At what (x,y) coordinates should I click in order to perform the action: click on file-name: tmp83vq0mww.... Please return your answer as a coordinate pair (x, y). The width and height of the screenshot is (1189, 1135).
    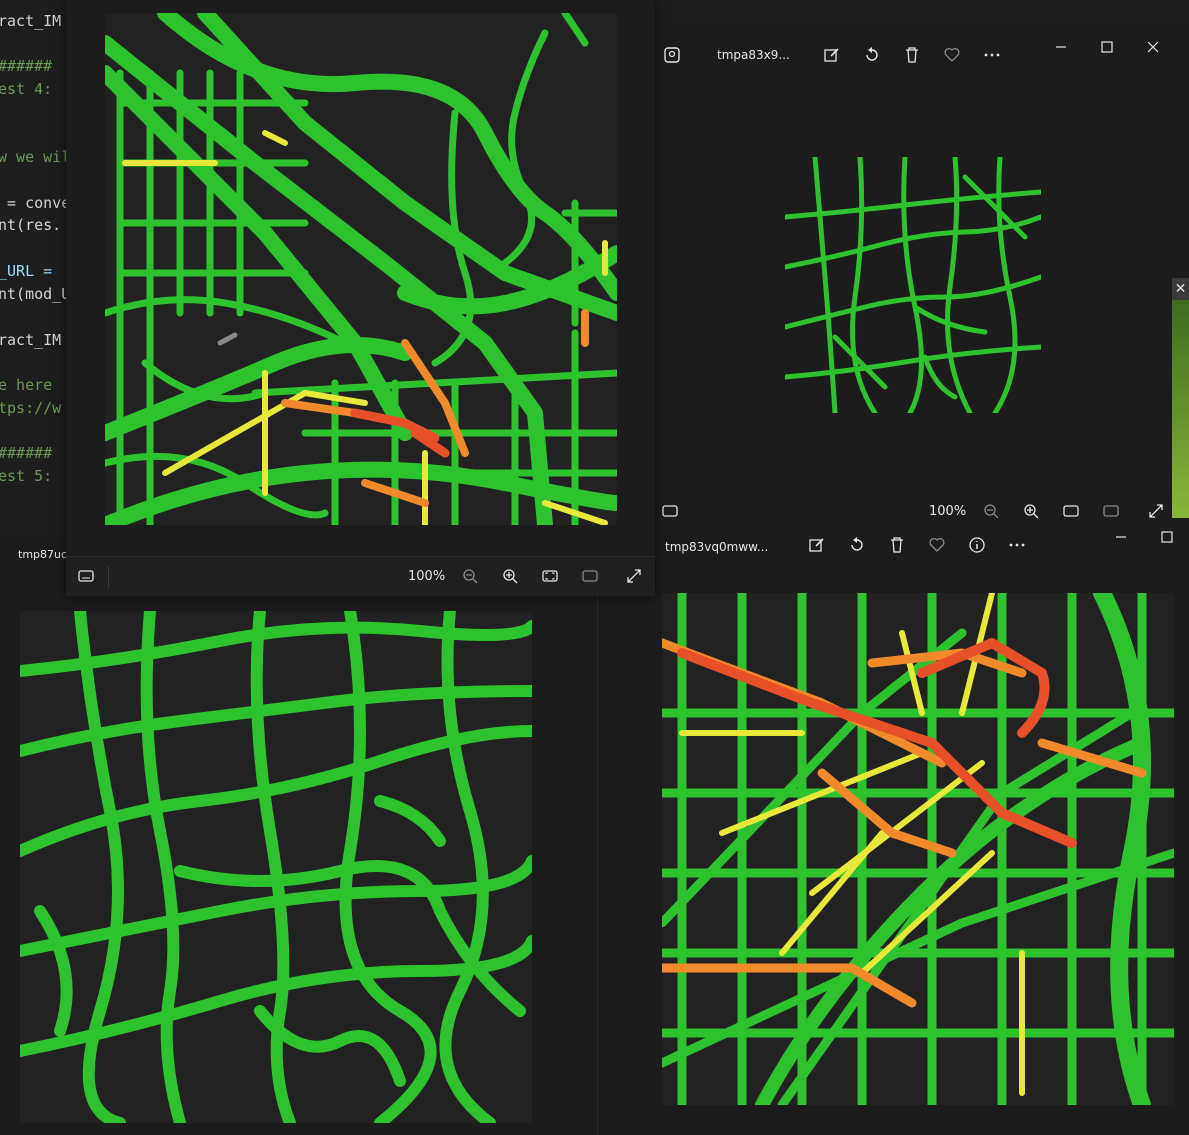
    Looking at the image, I should click on (717, 547).